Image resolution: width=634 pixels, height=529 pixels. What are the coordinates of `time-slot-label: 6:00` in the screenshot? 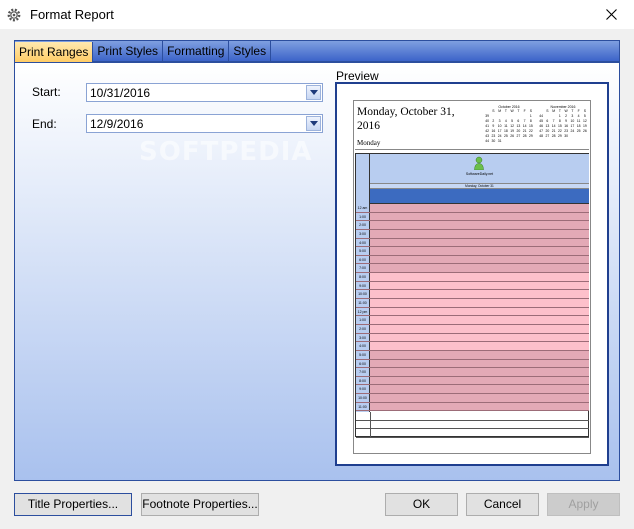 It's located at (363, 363).